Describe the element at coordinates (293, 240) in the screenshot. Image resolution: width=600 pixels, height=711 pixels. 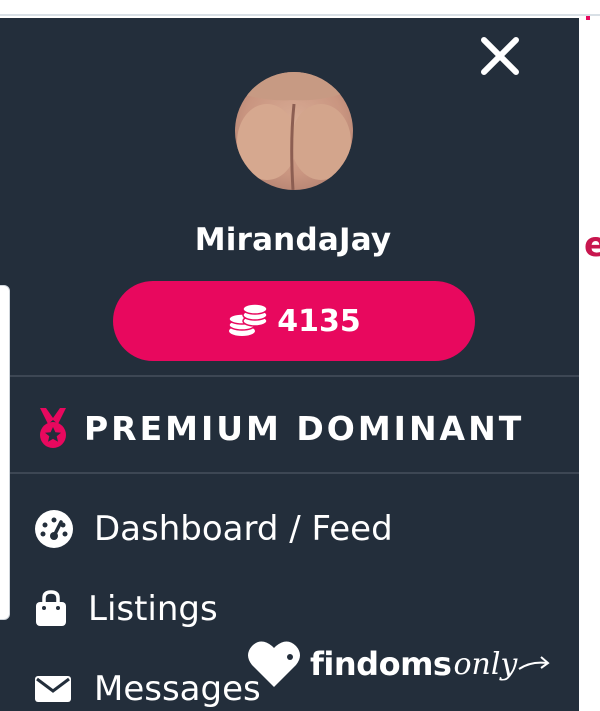
I see `username: MirandaJay` at that location.